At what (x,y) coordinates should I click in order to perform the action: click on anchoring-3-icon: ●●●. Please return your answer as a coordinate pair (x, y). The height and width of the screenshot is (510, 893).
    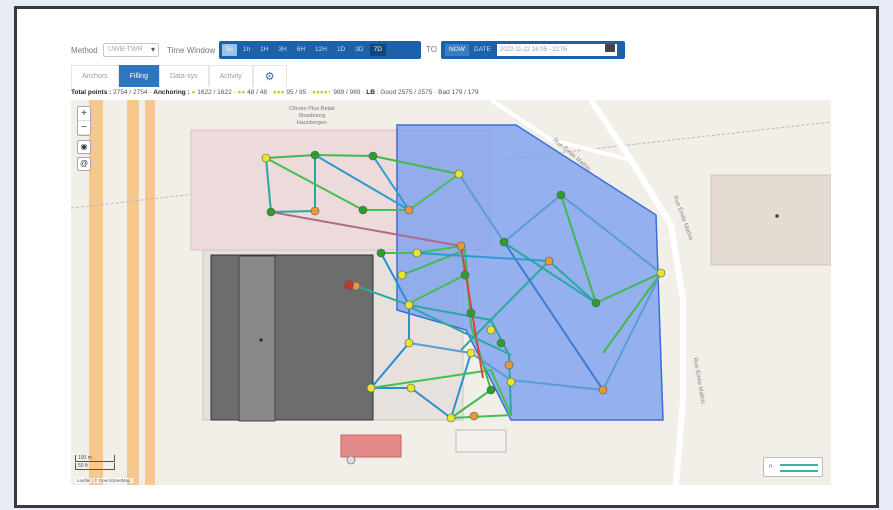
    Looking at the image, I should click on (278, 92).